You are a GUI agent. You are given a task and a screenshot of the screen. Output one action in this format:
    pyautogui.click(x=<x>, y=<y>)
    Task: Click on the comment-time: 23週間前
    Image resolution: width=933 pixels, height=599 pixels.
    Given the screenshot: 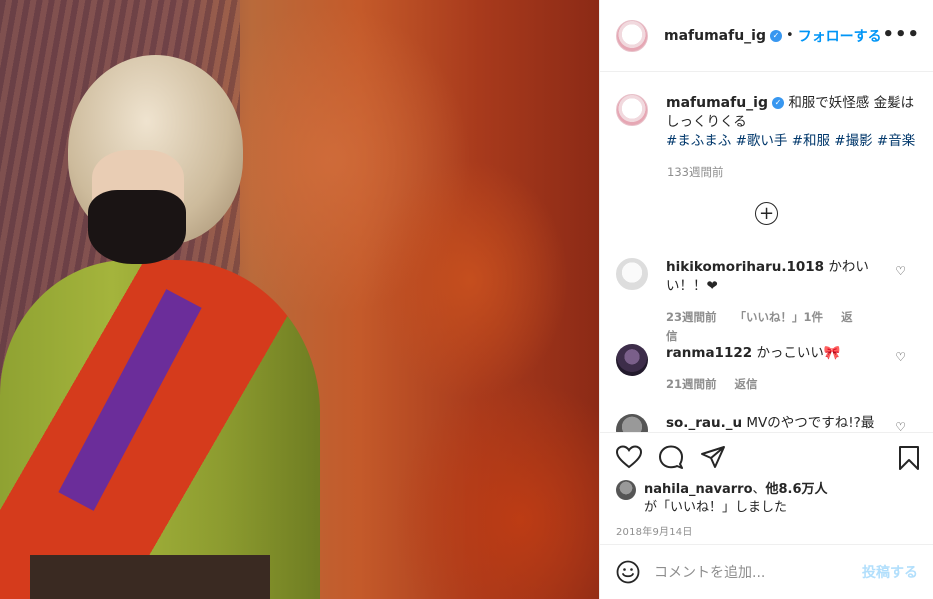 What is the action you would take?
    pyautogui.click(x=691, y=317)
    